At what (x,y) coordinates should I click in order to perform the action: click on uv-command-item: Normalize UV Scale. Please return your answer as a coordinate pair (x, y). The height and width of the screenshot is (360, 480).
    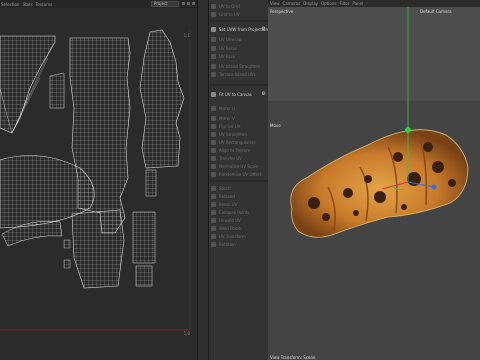
    Looking at the image, I should click on (238, 166).